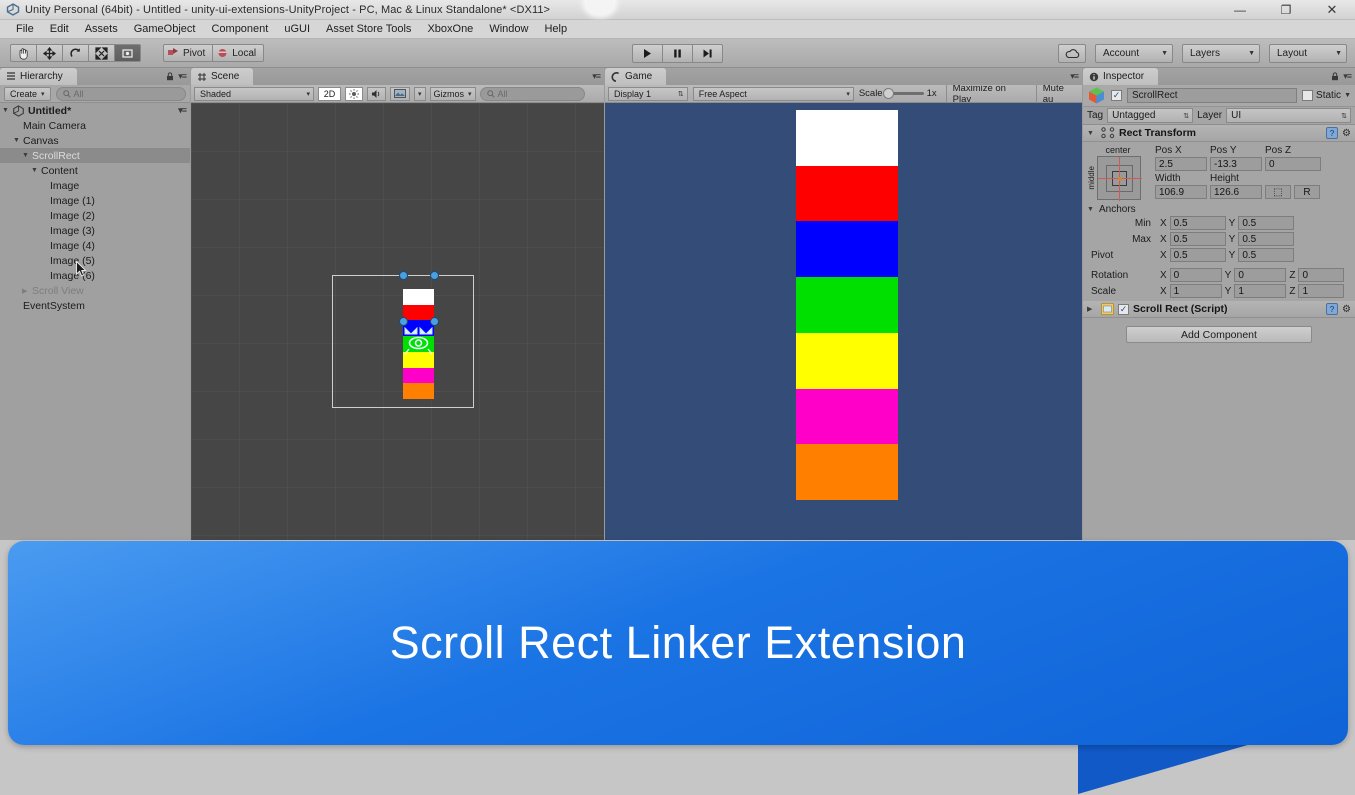 This screenshot has height=795, width=1355. What do you see at coordinates (376, 93) in the screenshot?
I see `scene-audio-icon` at bounding box center [376, 93].